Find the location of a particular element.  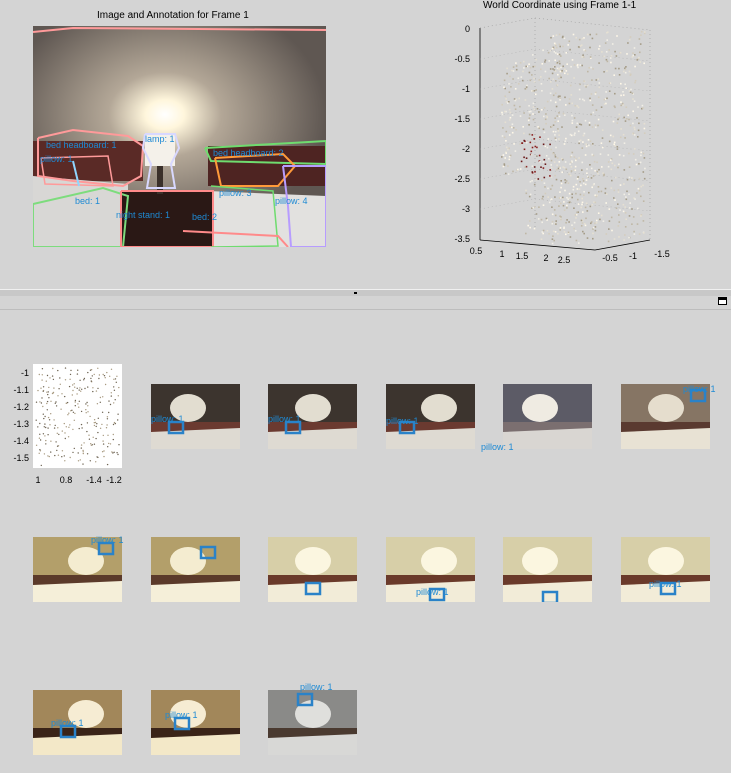

x-tick: 1 is located at coordinates (501, 254).